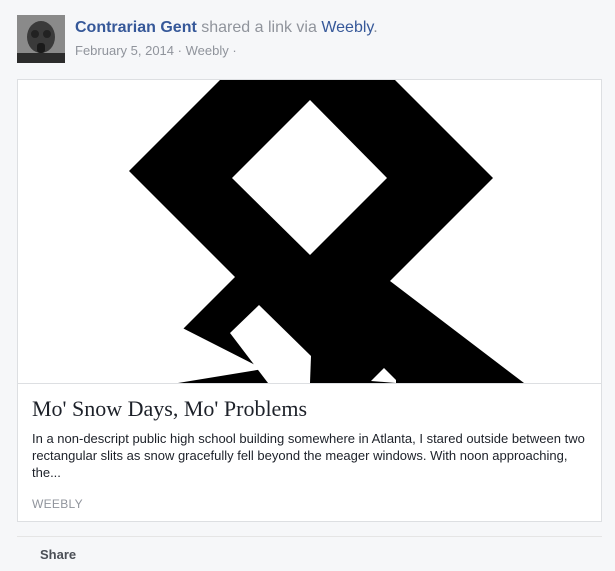  I want to click on post-meta: February 5, 2014 · Weebly ·, so click(156, 50).